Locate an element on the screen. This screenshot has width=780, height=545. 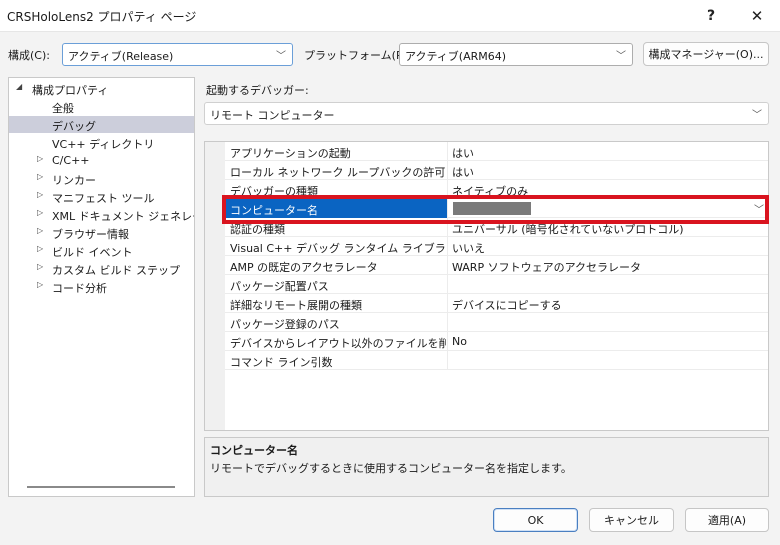
property-value: デバイスにコピーする is located at coordinates (507, 305).